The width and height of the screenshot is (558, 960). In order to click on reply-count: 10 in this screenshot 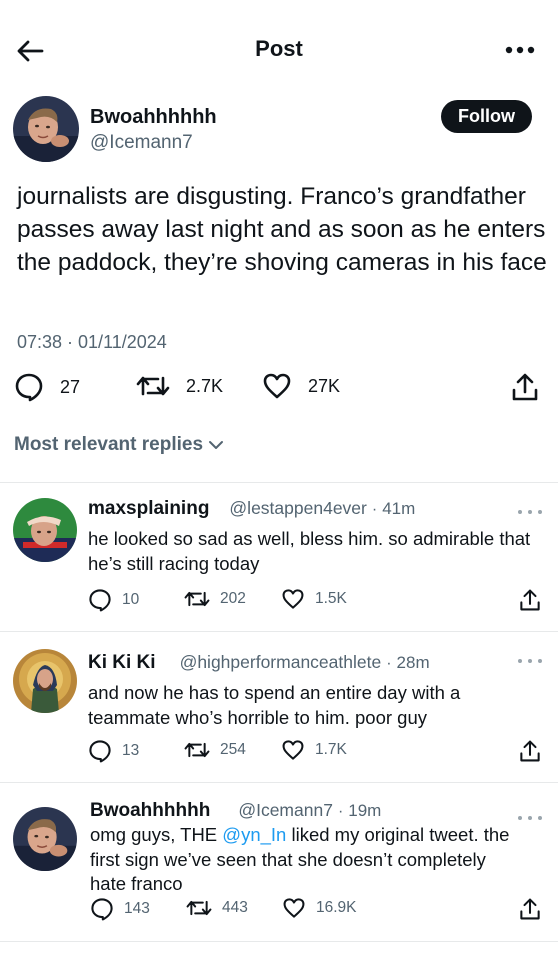, I will do `click(131, 599)`.